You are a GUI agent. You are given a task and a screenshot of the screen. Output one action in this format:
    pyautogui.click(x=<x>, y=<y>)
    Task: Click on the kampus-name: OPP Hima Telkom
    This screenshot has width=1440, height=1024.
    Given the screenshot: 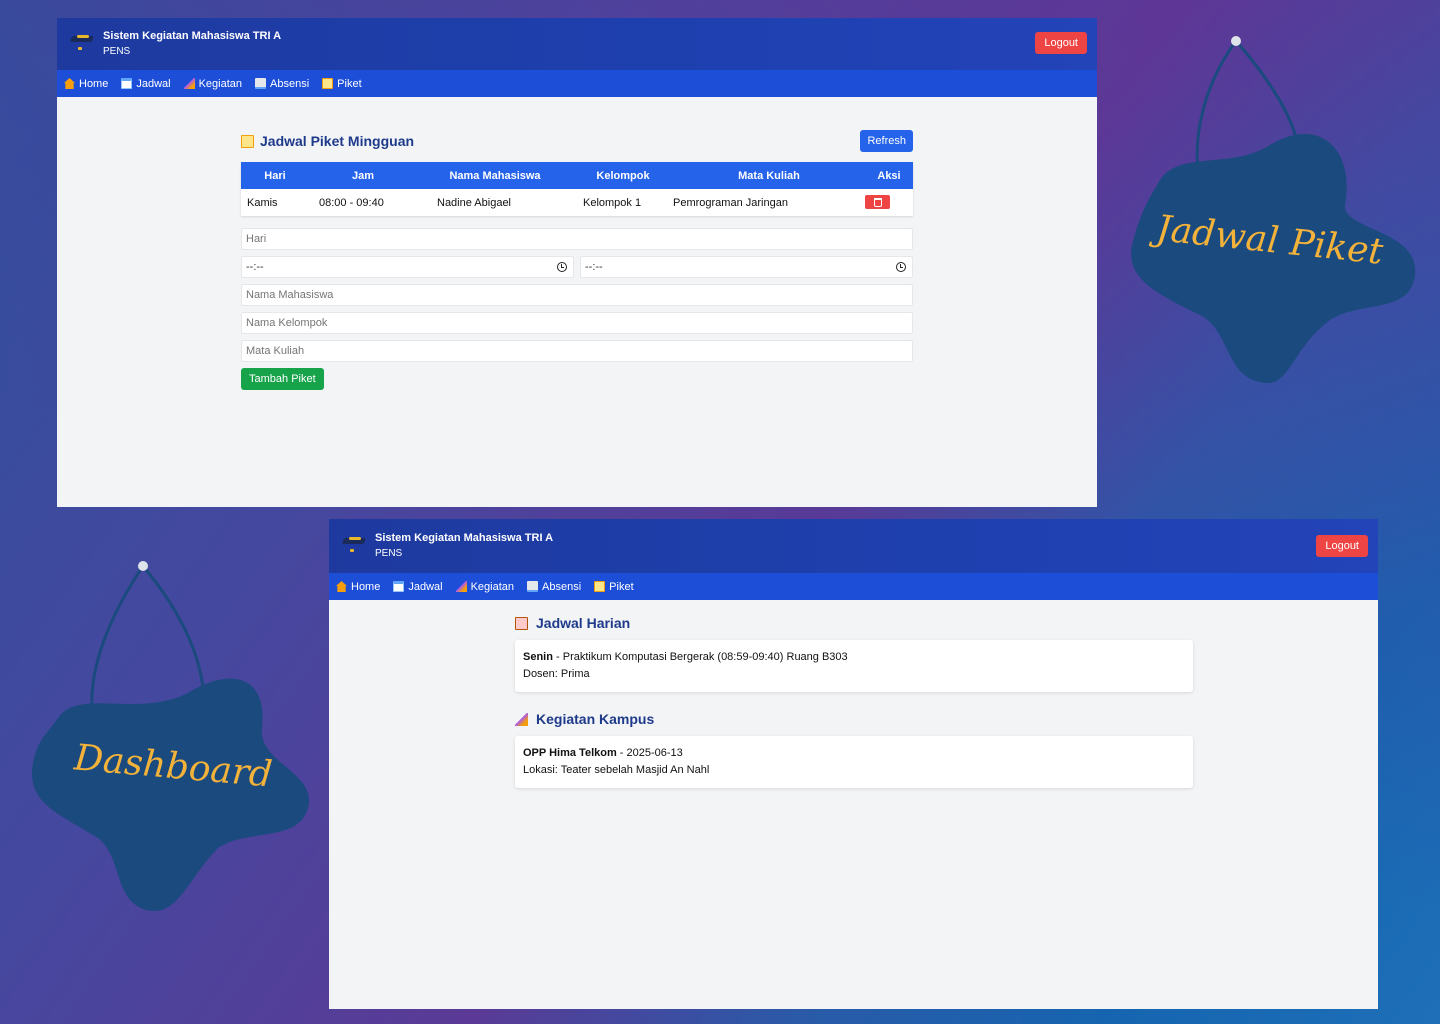 What is the action you would take?
    pyautogui.click(x=570, y=753)
    